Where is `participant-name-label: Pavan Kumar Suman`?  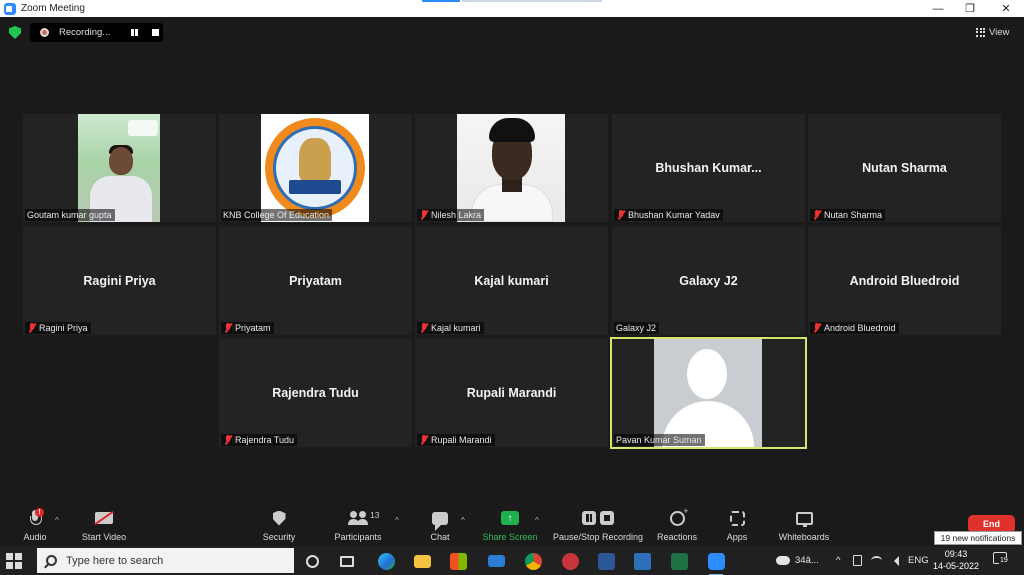
participant-name-label: Pavan Kumar Suman is located at coordinates (659, 440).